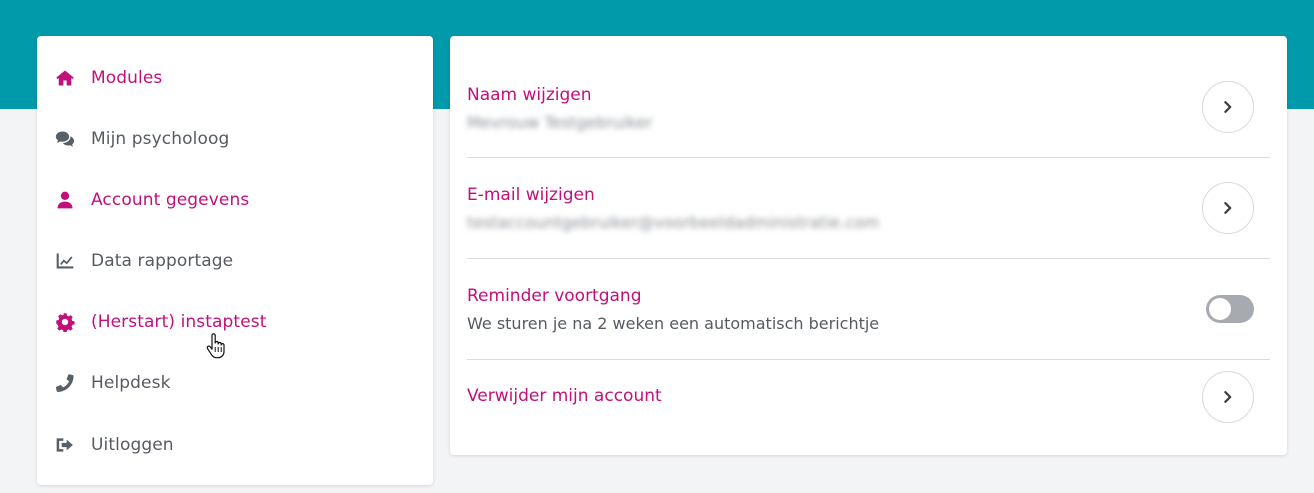  Describe the element at coordinates (65, 383) in the screenshot. I see `phone-icon` at that location.